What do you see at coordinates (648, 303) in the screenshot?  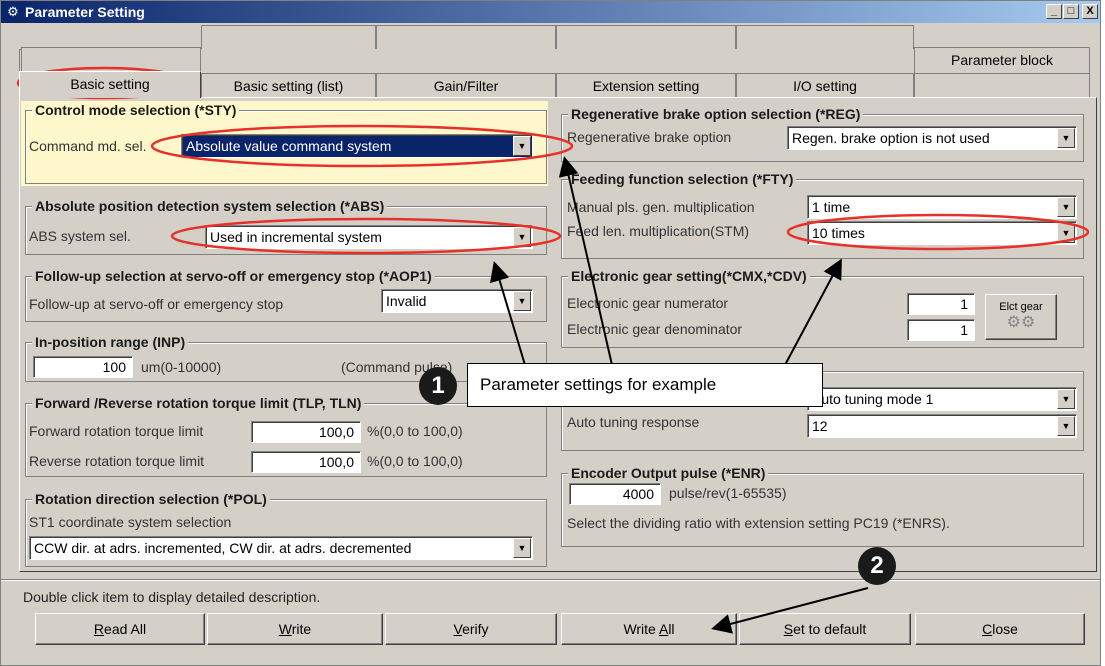 I see `gear-numerator-label: Electronic gear numerator` at bounding box center [648, 303].